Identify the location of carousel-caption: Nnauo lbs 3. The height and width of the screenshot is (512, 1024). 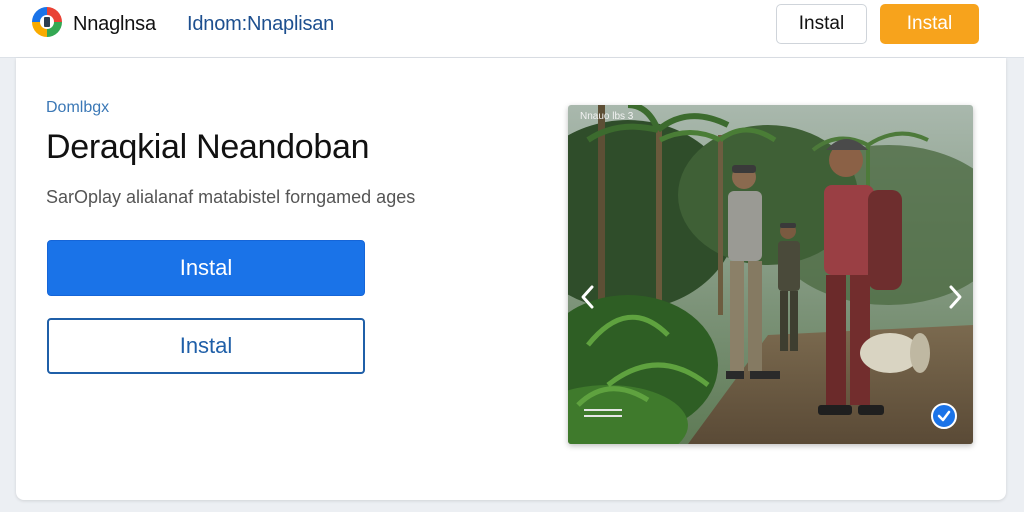
(607, 116).